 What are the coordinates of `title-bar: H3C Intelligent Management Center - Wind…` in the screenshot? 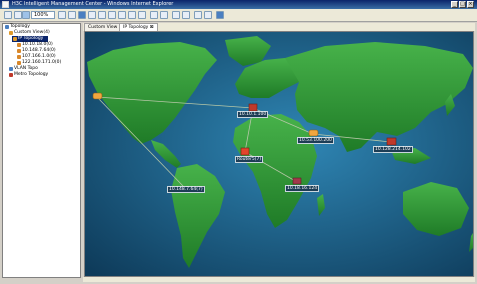 It's located at (238, 4).